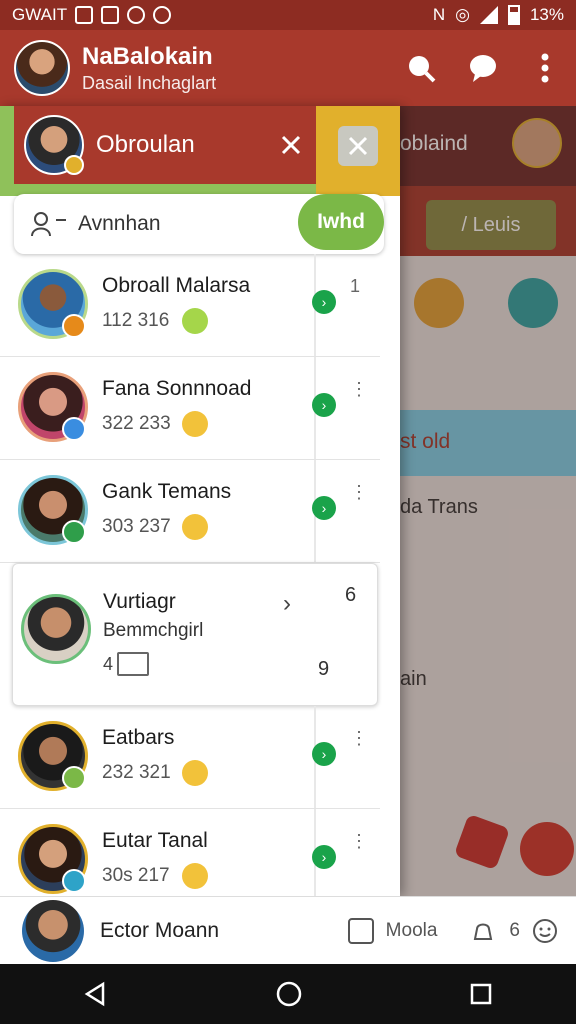 This screenshot has height=1024, width=576. I want to click on alarm-icon: ◎, so click(462, 14).